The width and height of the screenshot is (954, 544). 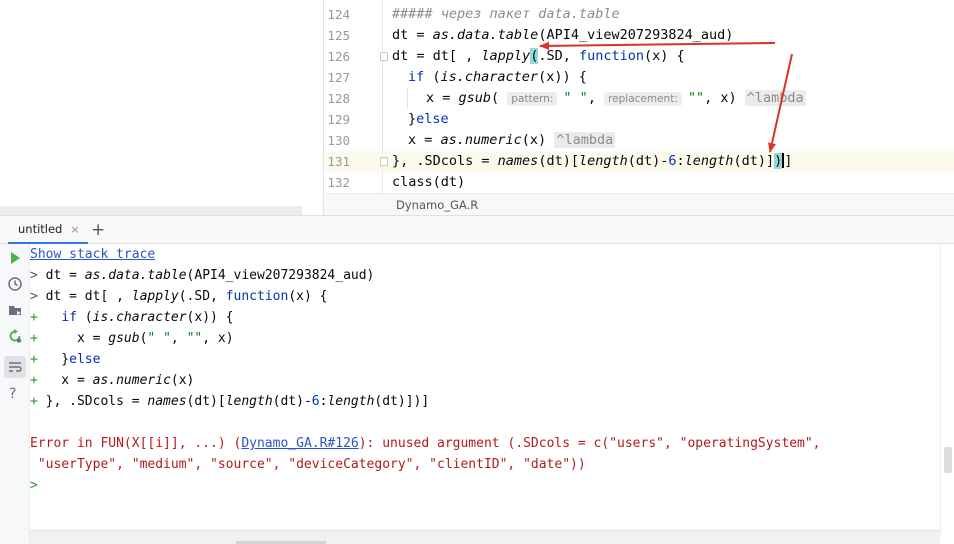 What do you see at coordinates (429, 182) in the screenshot?
I see `code-line: class(dt)` at bounding box center [429, 182].